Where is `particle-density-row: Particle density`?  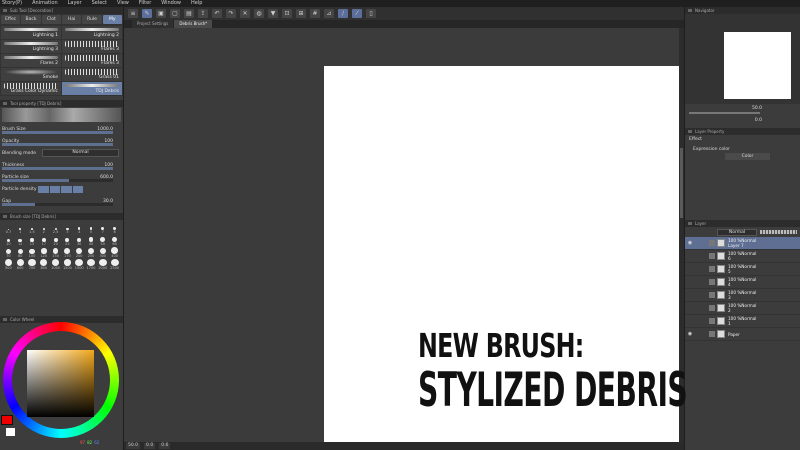
particle-density-row: Particle density is located at coordinates (61, 189).